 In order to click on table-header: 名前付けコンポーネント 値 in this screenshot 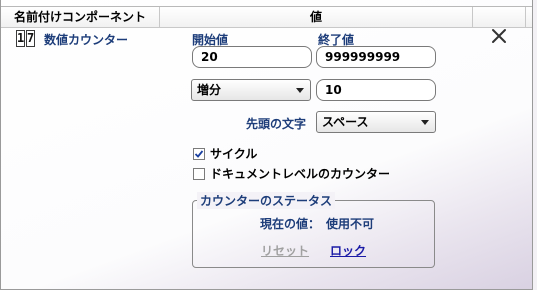, I will do `click(266, 17)`.